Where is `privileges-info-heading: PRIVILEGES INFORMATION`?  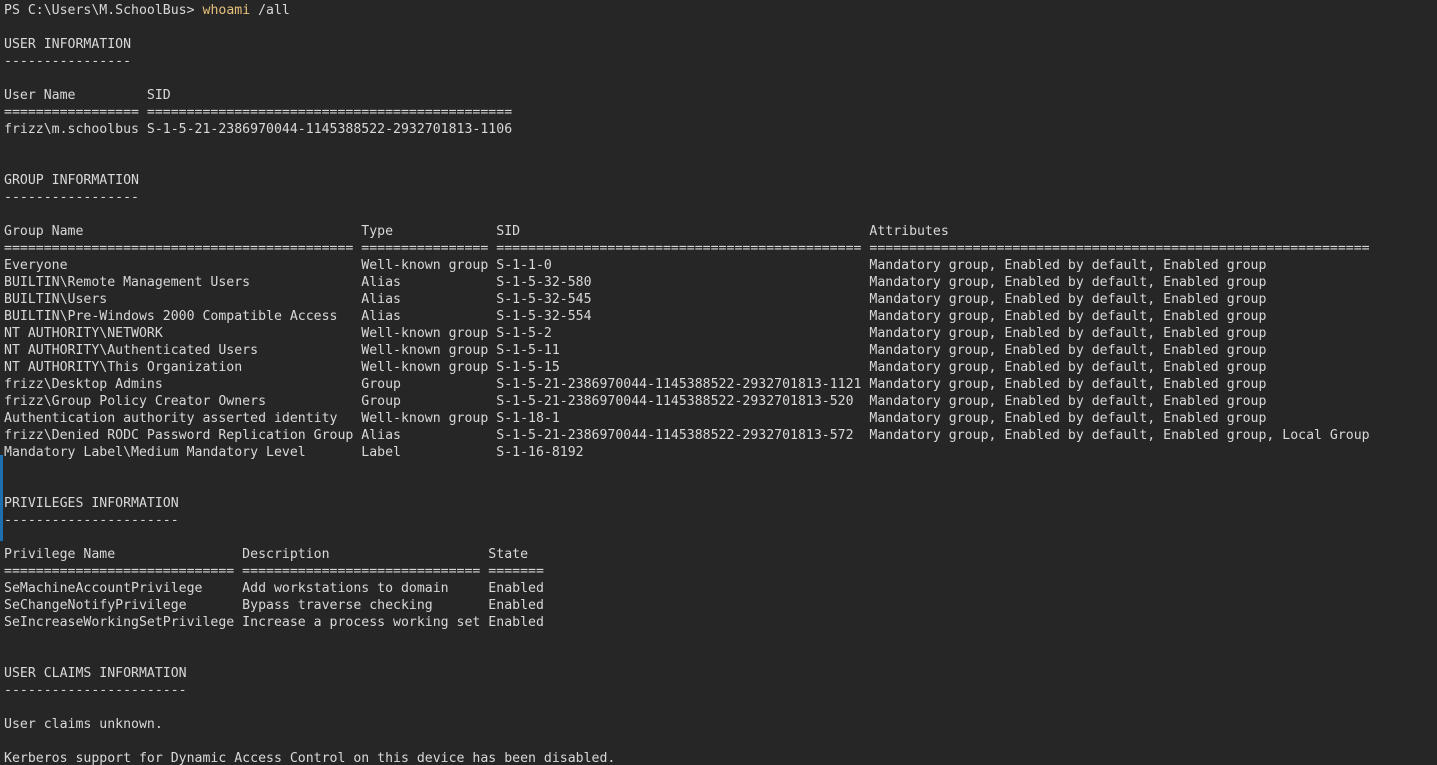
privileges-info-heading: PRIVILEGES INFORMATION is located at coordinates (91, 503).